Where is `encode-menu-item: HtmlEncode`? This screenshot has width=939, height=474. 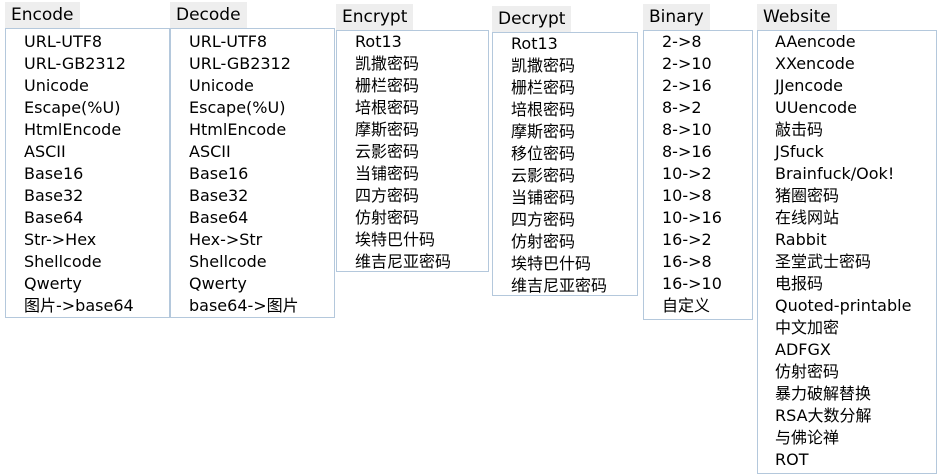 encode-menu-item: HtmlEncode is located at coordinates (96, 130).